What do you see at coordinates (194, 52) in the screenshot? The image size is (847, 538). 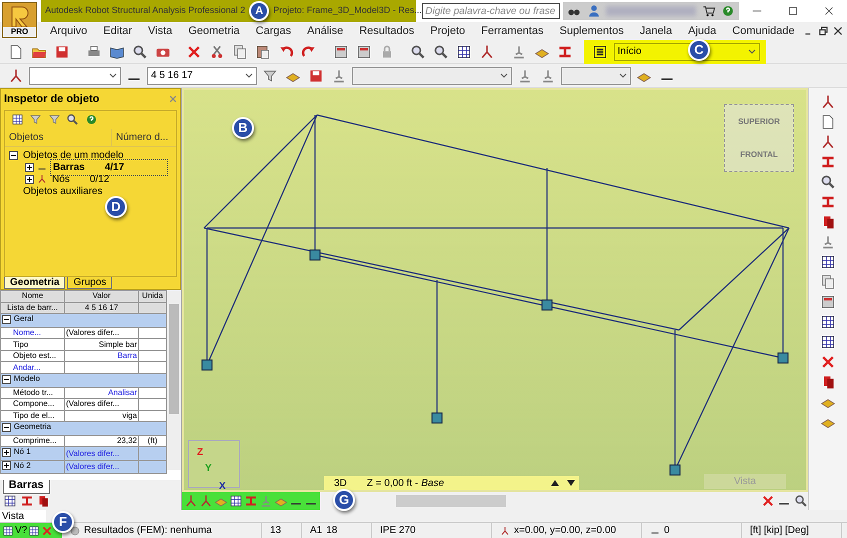 I see `delete-icon` at bounding box center [194, 52].